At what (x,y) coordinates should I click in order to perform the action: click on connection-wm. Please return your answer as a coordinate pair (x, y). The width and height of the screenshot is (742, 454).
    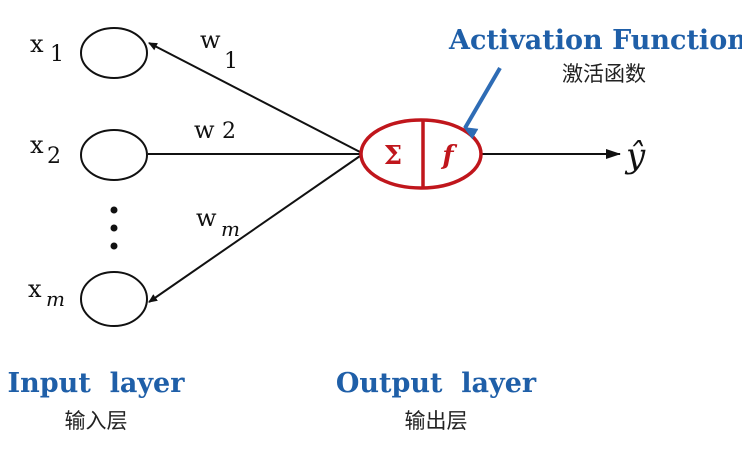
    Looking at the image, I should click on (254, 229).